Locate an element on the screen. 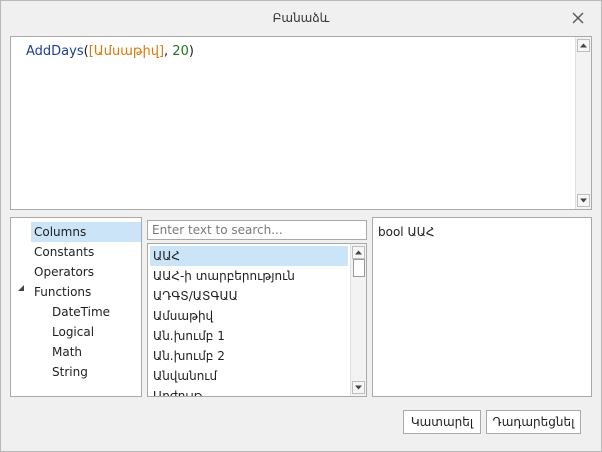  list-scroll-up-button is located at coordinates (358, 252).